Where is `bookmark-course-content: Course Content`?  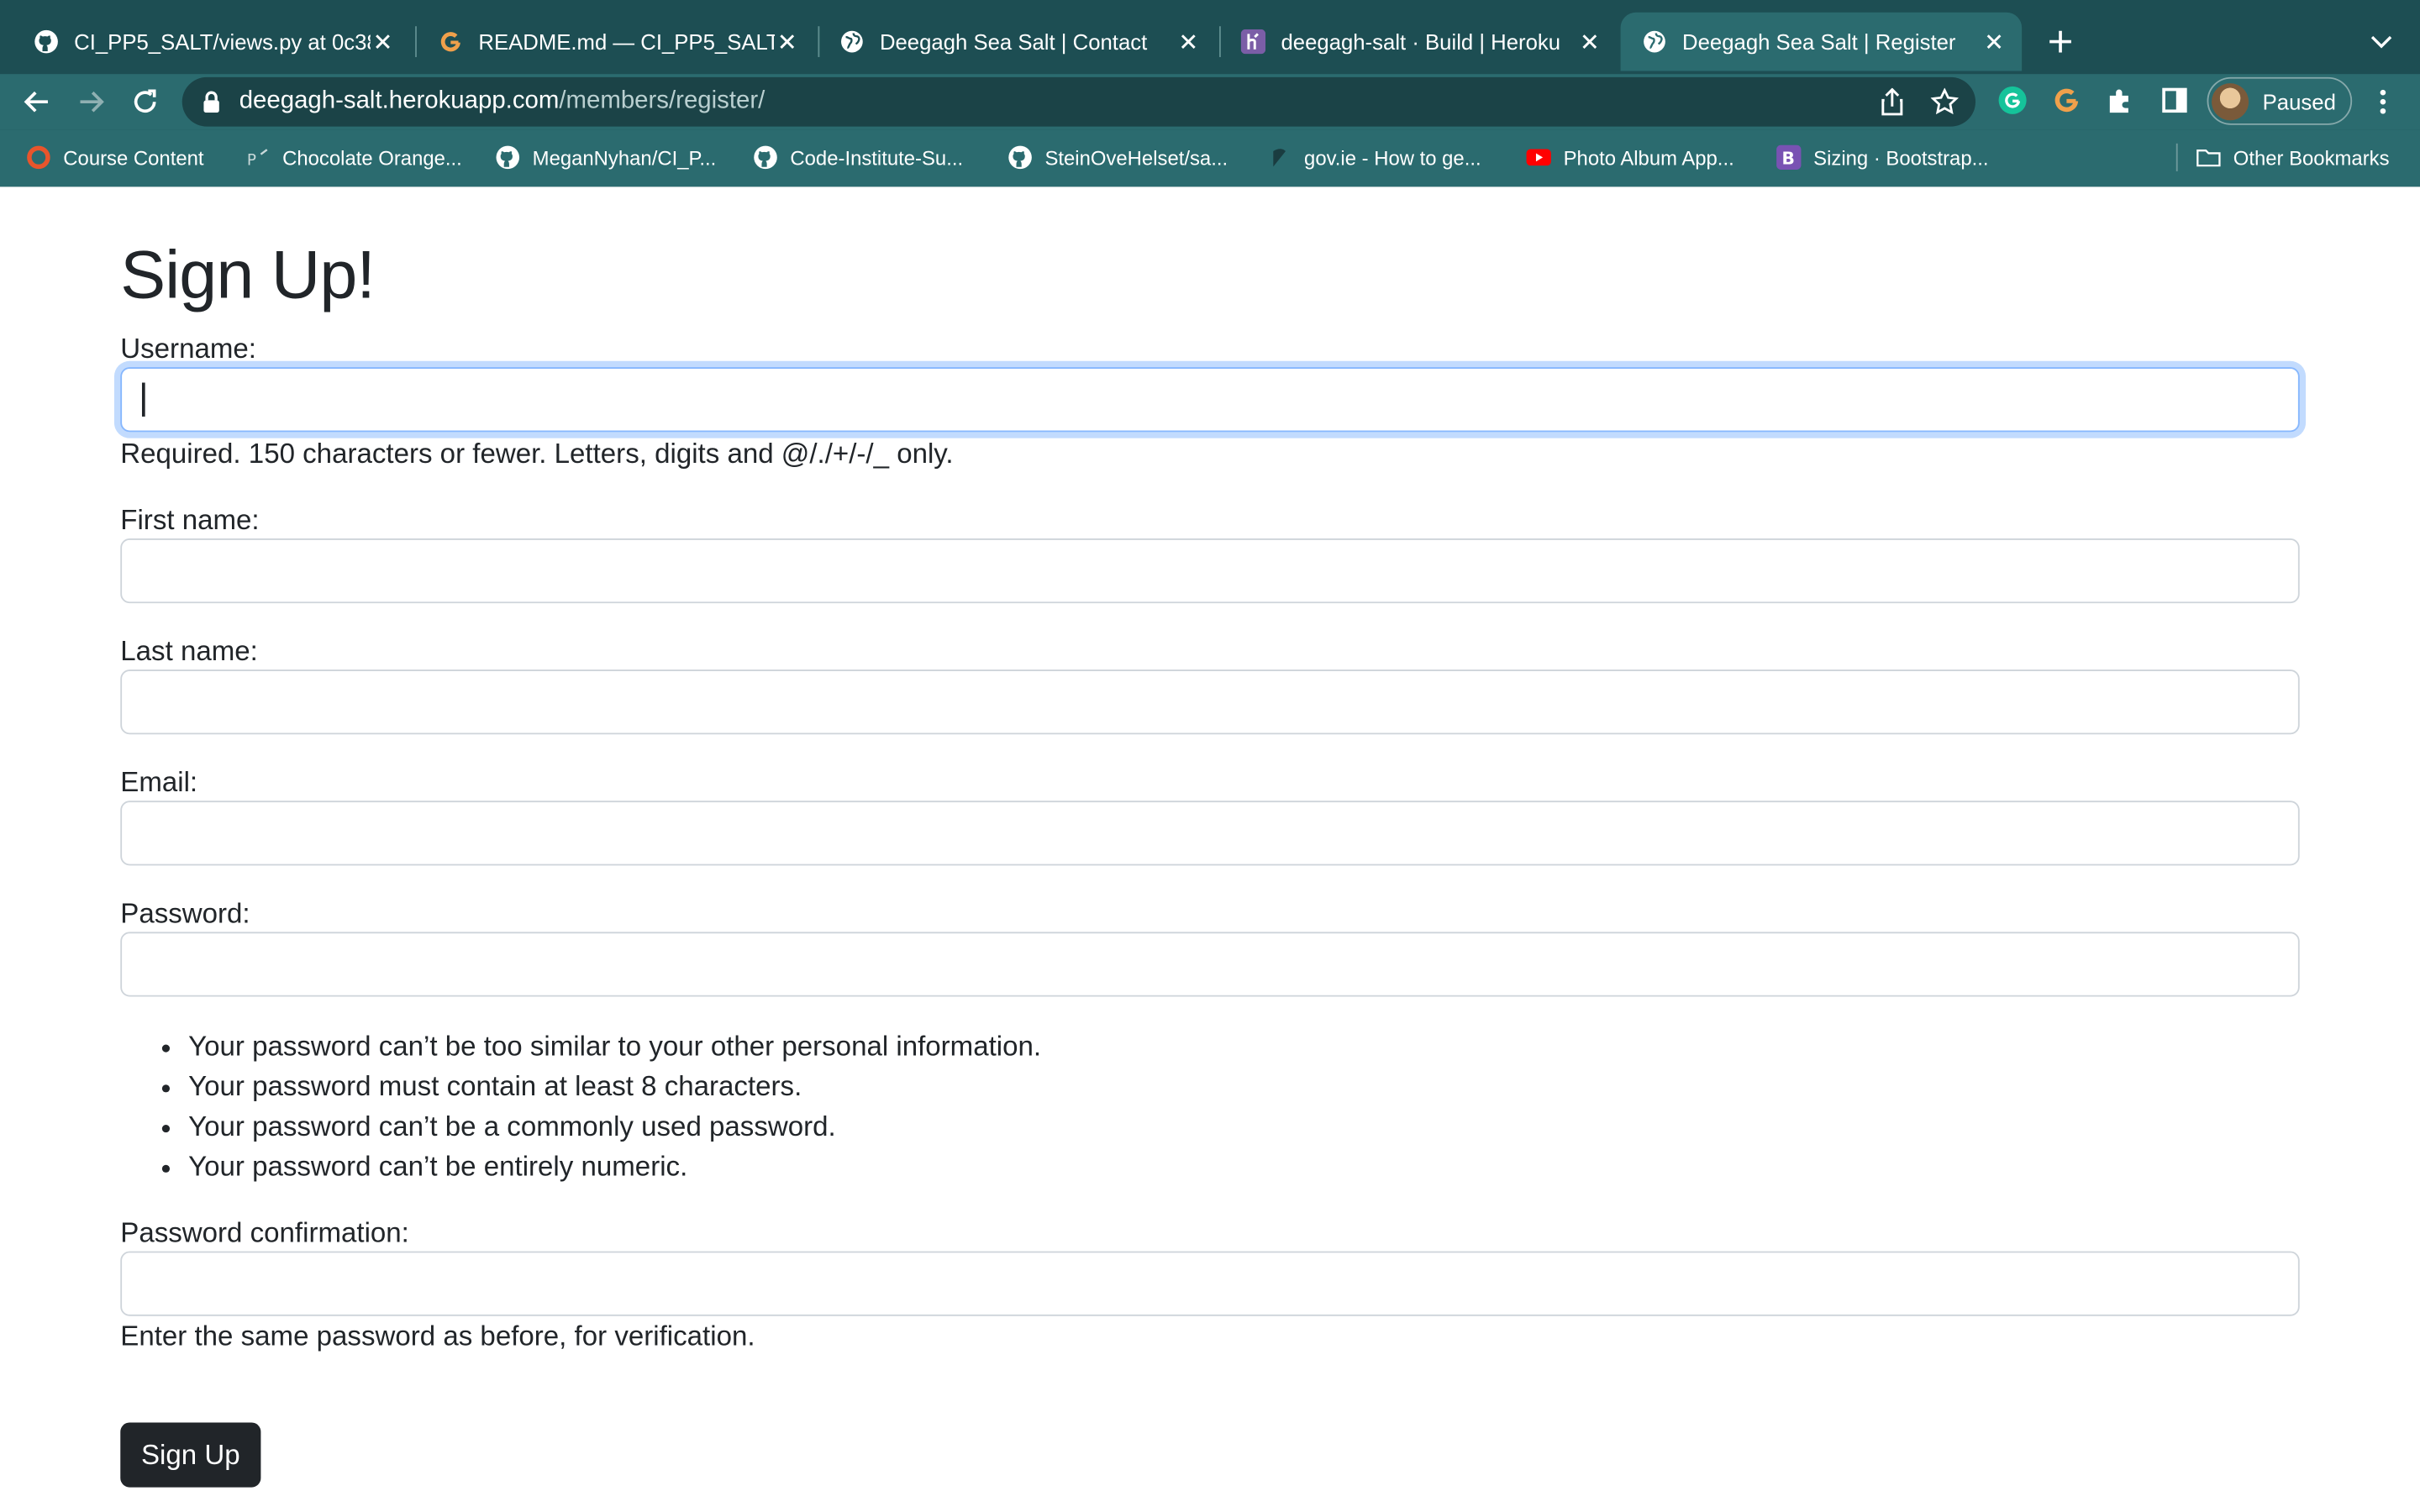 bookmark-course-content: Course Content is located at coordinates (115, 157).